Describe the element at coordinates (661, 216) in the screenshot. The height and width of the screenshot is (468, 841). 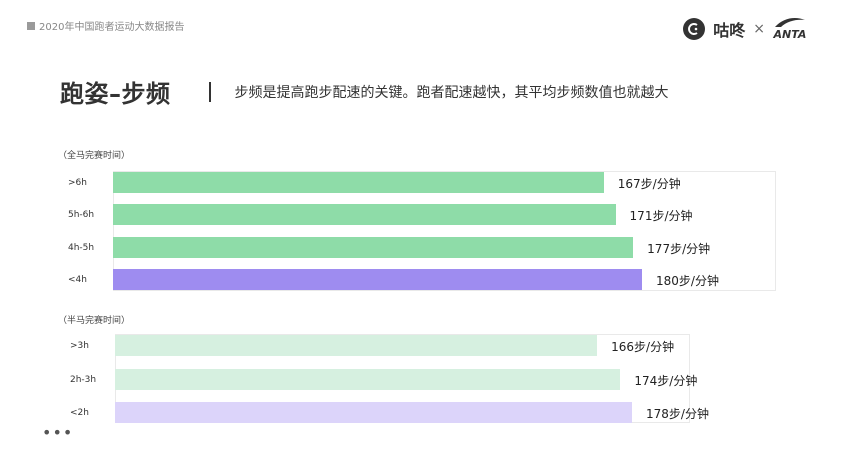
I see `full-marathon-value-label: 171步/分钟` at that location.